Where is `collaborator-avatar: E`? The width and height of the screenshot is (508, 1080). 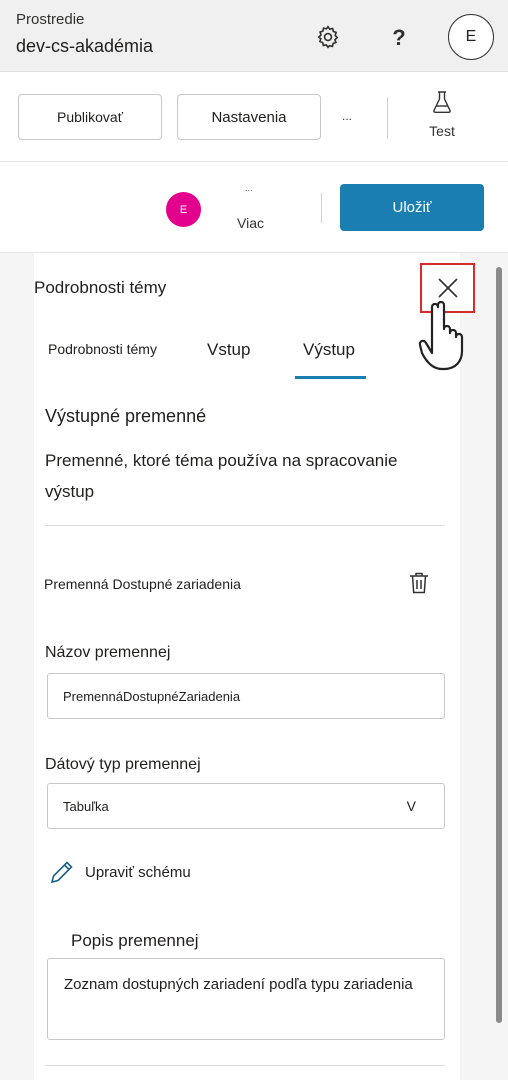 collaborator-avatar: E is located at coordinates (183, 209).